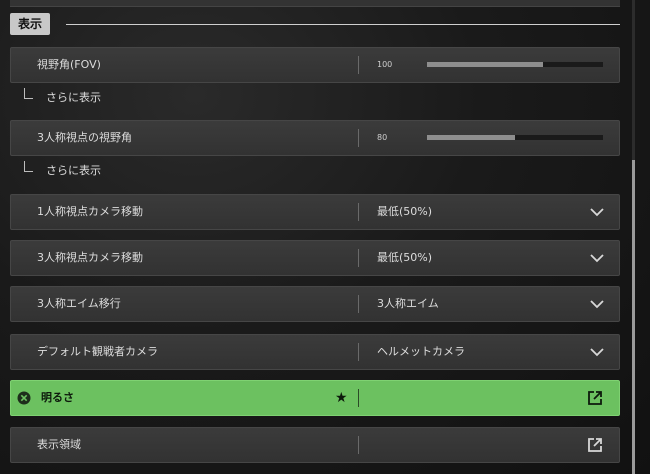 The height and width of the screenshot is (474, 650). I want to click on section-header: 表示, so click(315, 24).